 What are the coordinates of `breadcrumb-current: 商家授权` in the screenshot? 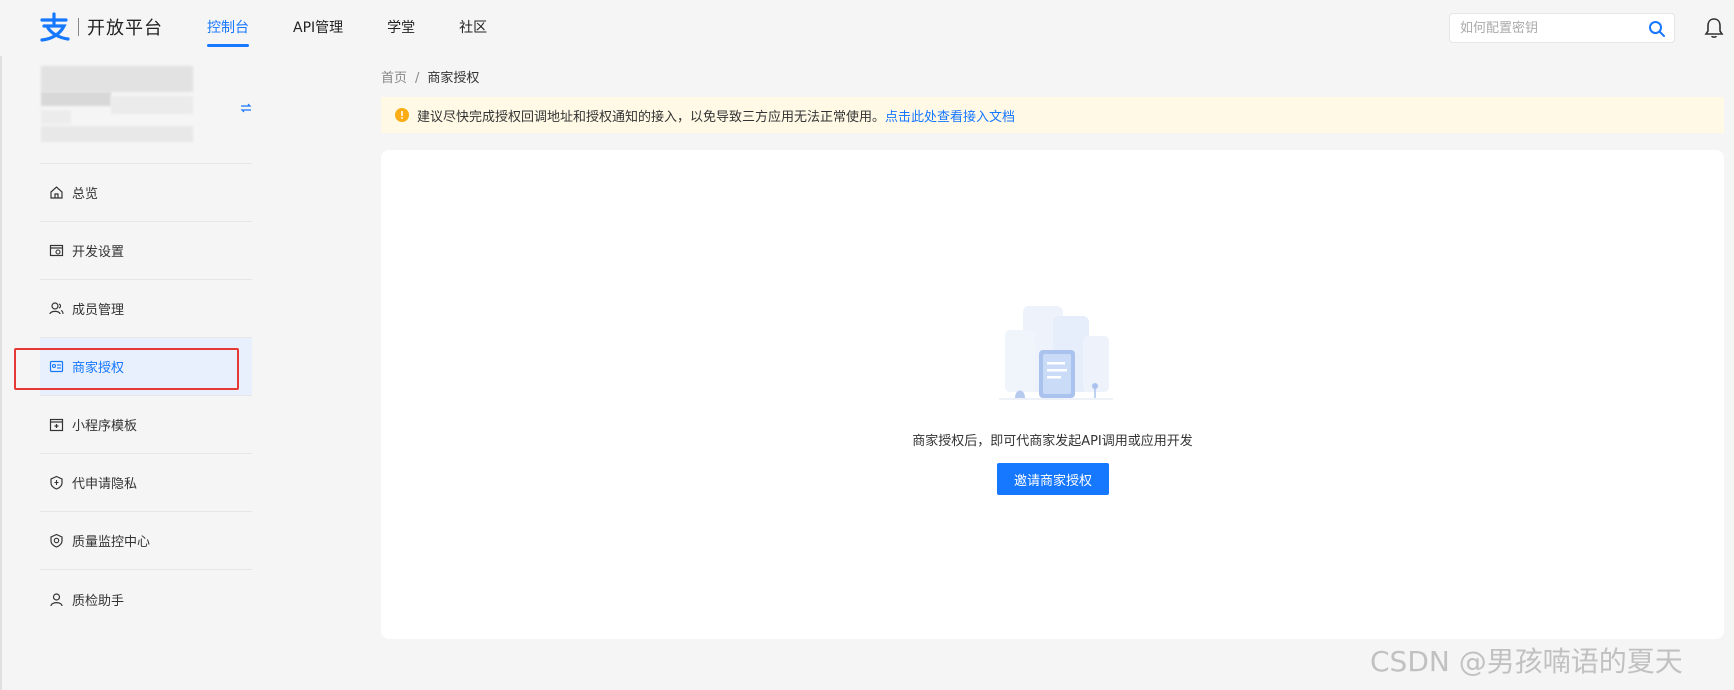 It's located at (453, 78).